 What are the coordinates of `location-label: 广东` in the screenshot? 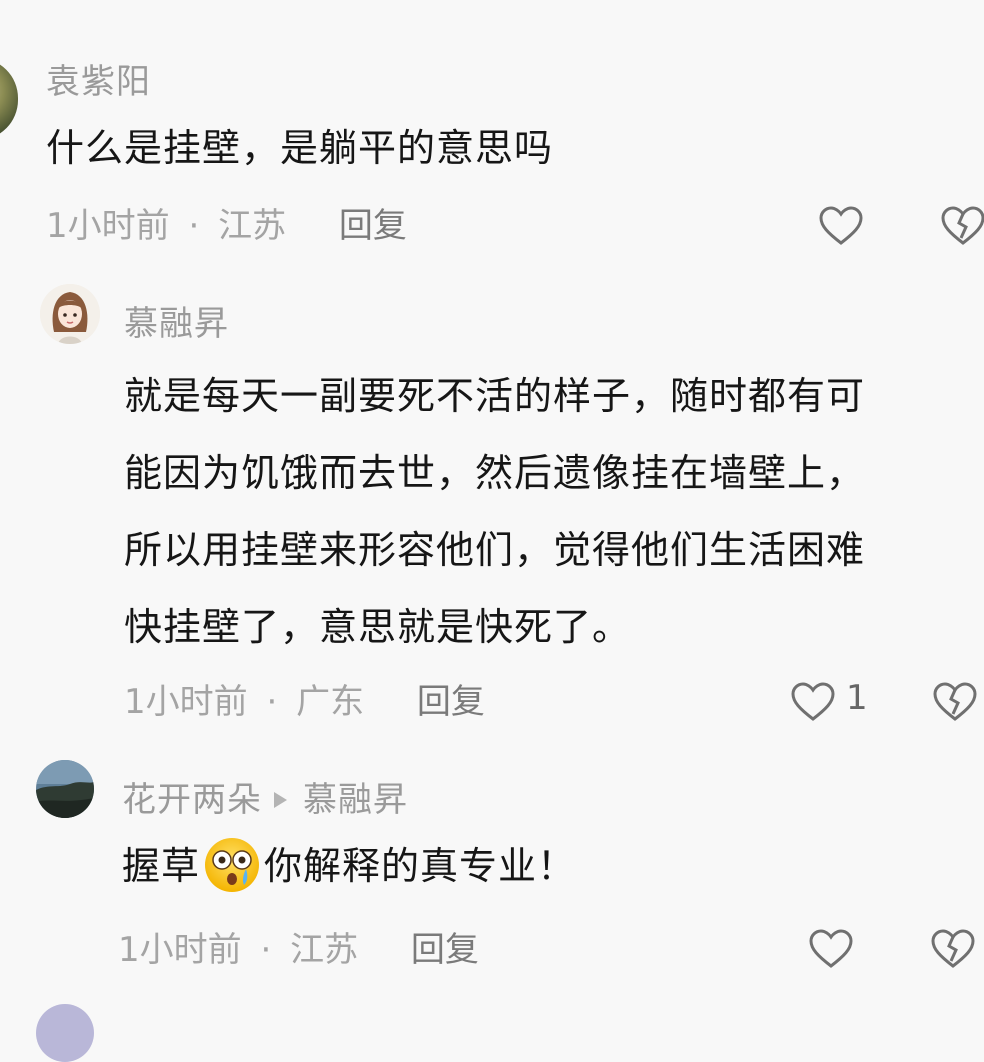 It's located at (330, 702).